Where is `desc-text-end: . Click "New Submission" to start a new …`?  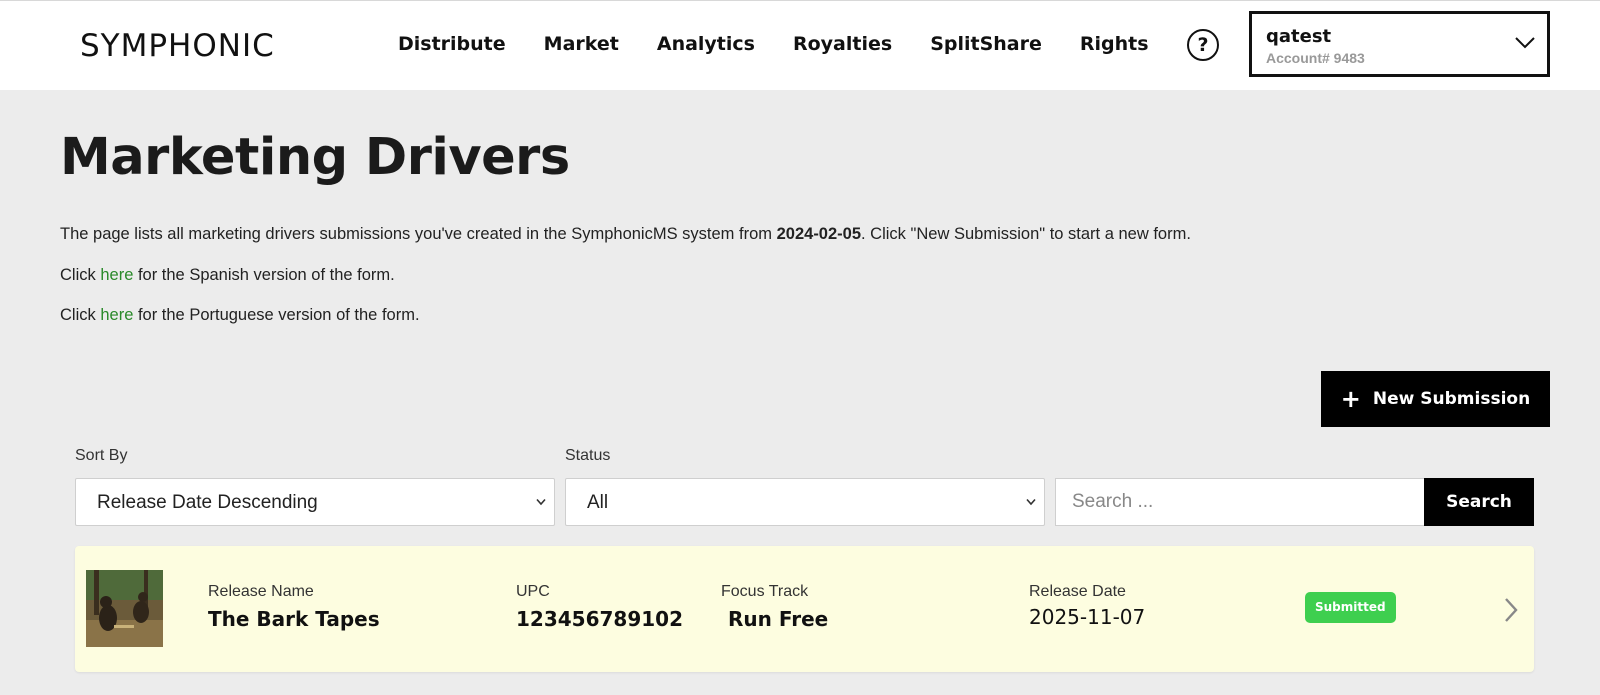
desc-text-end: . Click "New Submission" to start a new … is located at coordinates (1026, 234).